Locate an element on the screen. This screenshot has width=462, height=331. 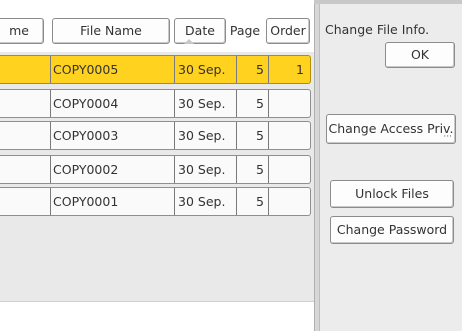
column-header-page: Page is located at coordinates (245, 31).